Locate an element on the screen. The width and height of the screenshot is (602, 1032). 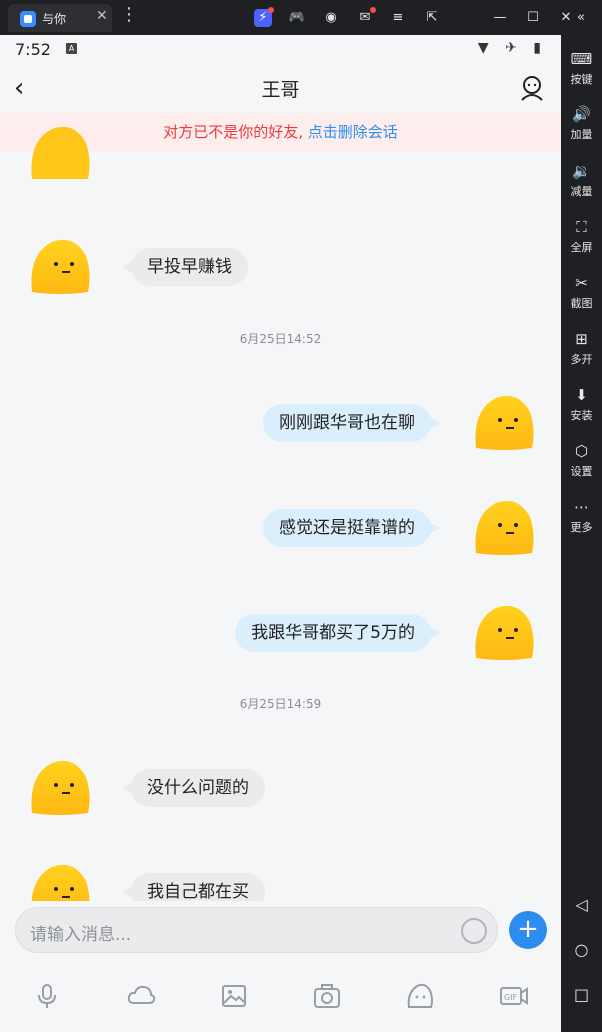
profile-icon is located at coordinates (532, 88).